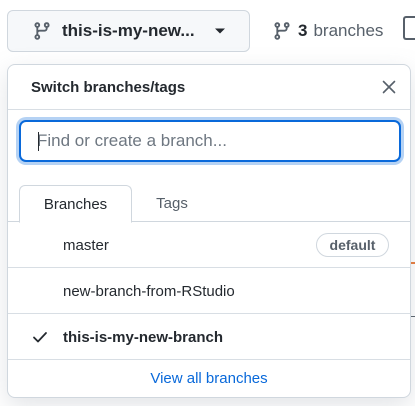 The width and height of the screenshot is (415, 406). Describe the element at coordinates (86, 245) in the screenshot. I see `branch-name: master` at that location.